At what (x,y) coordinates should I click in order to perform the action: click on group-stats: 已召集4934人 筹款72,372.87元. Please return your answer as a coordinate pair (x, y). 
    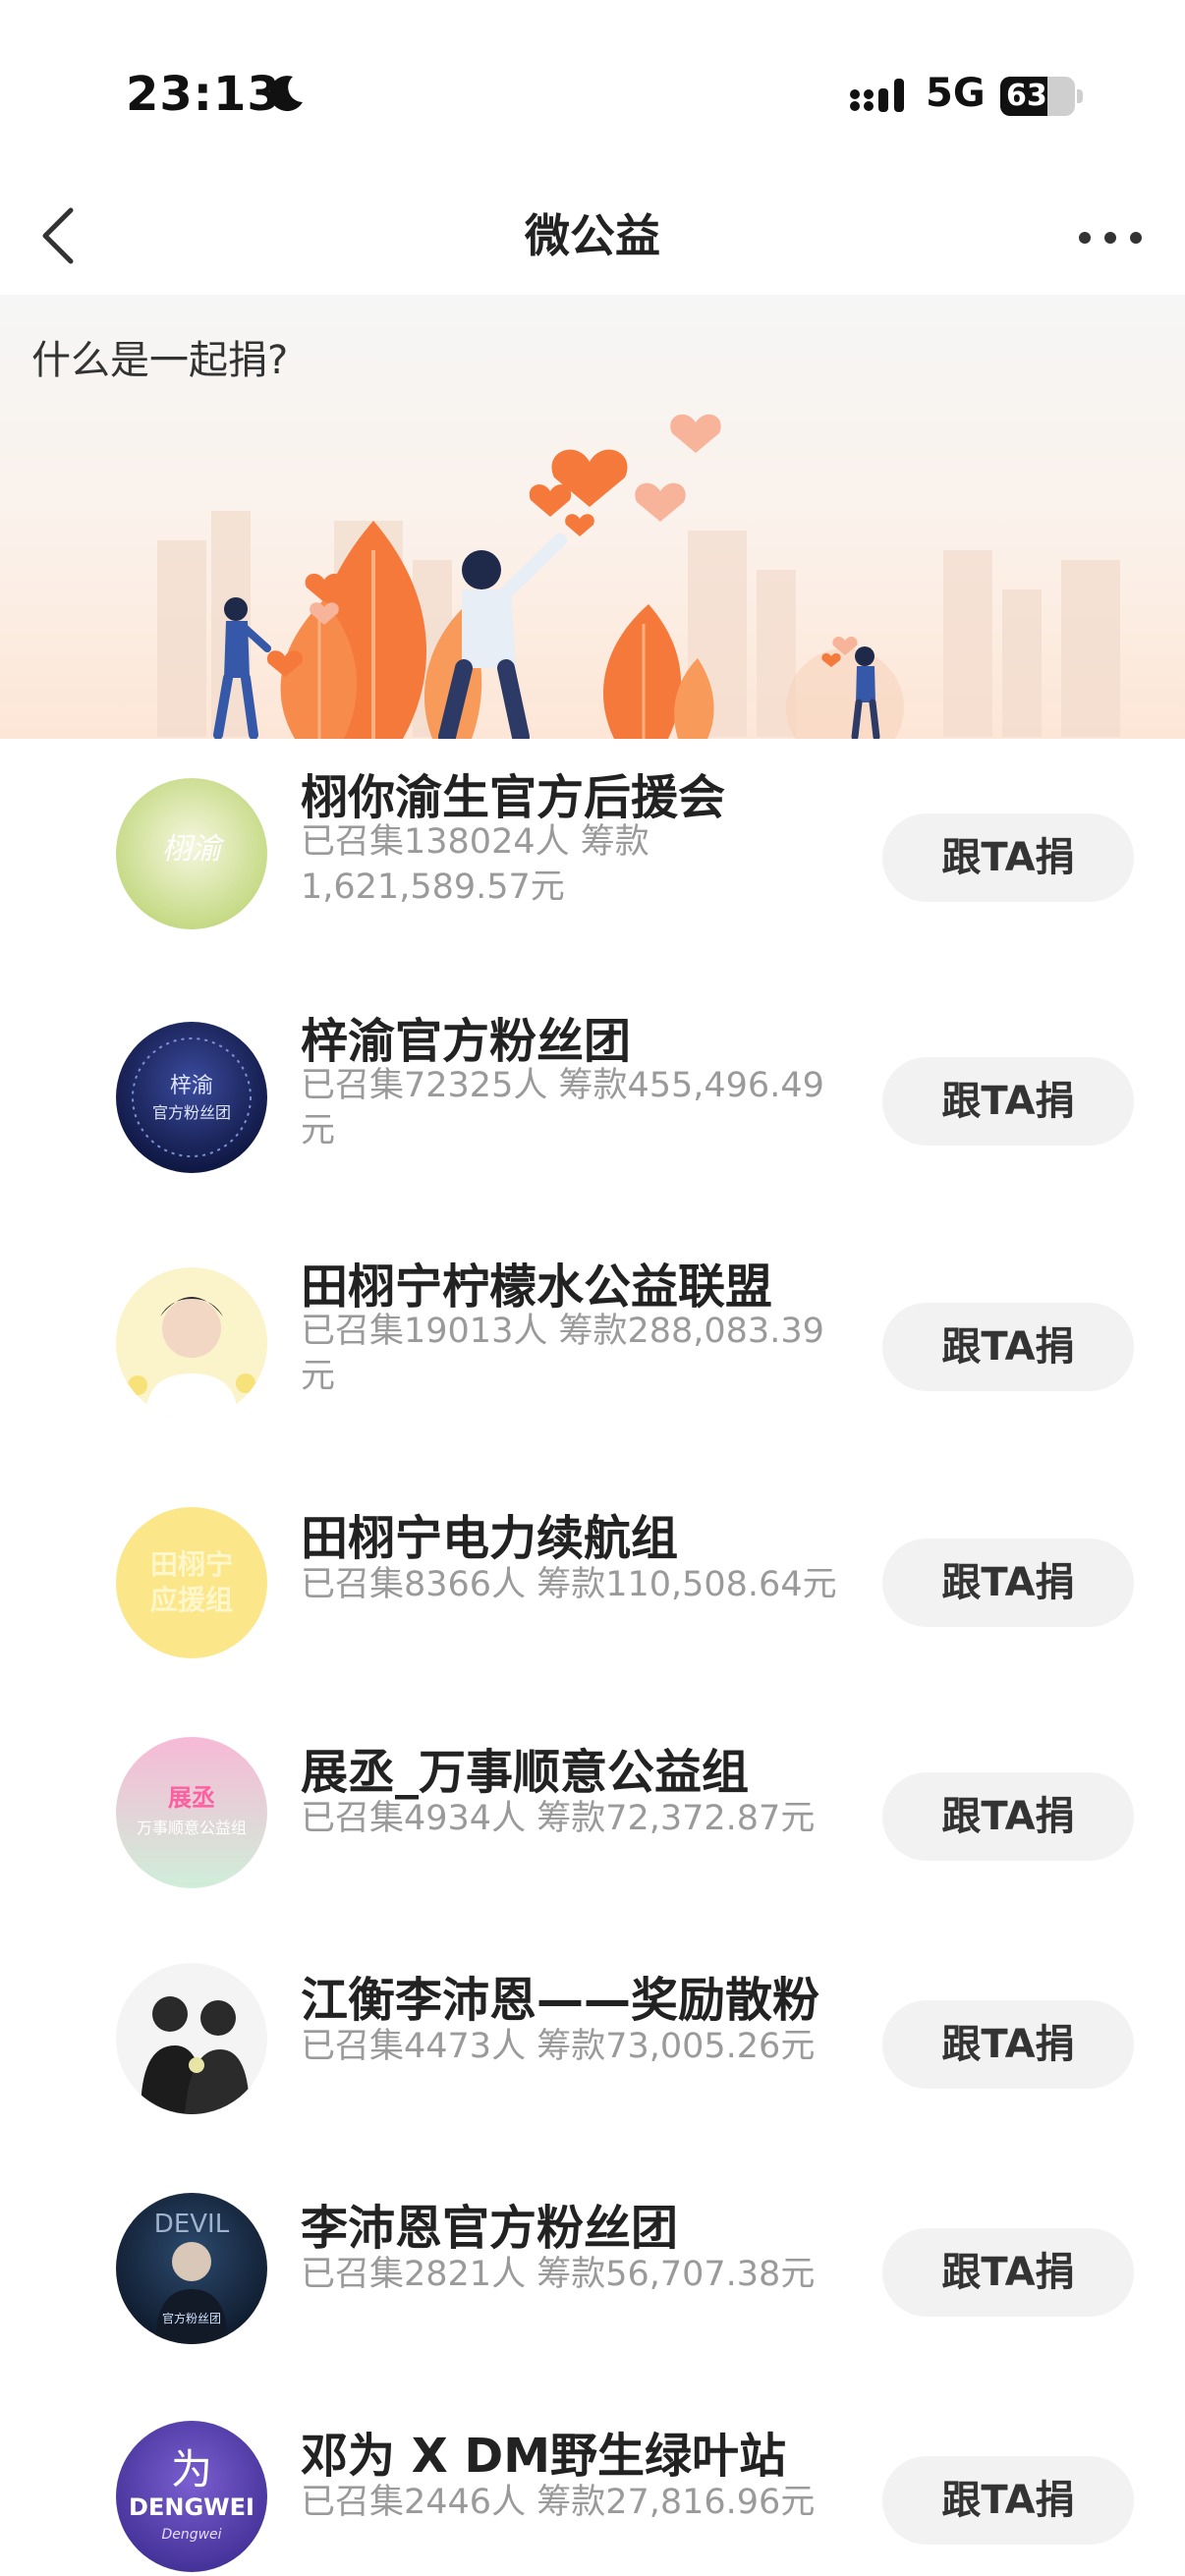
    Looking at the image, I should click on (559, 1818).